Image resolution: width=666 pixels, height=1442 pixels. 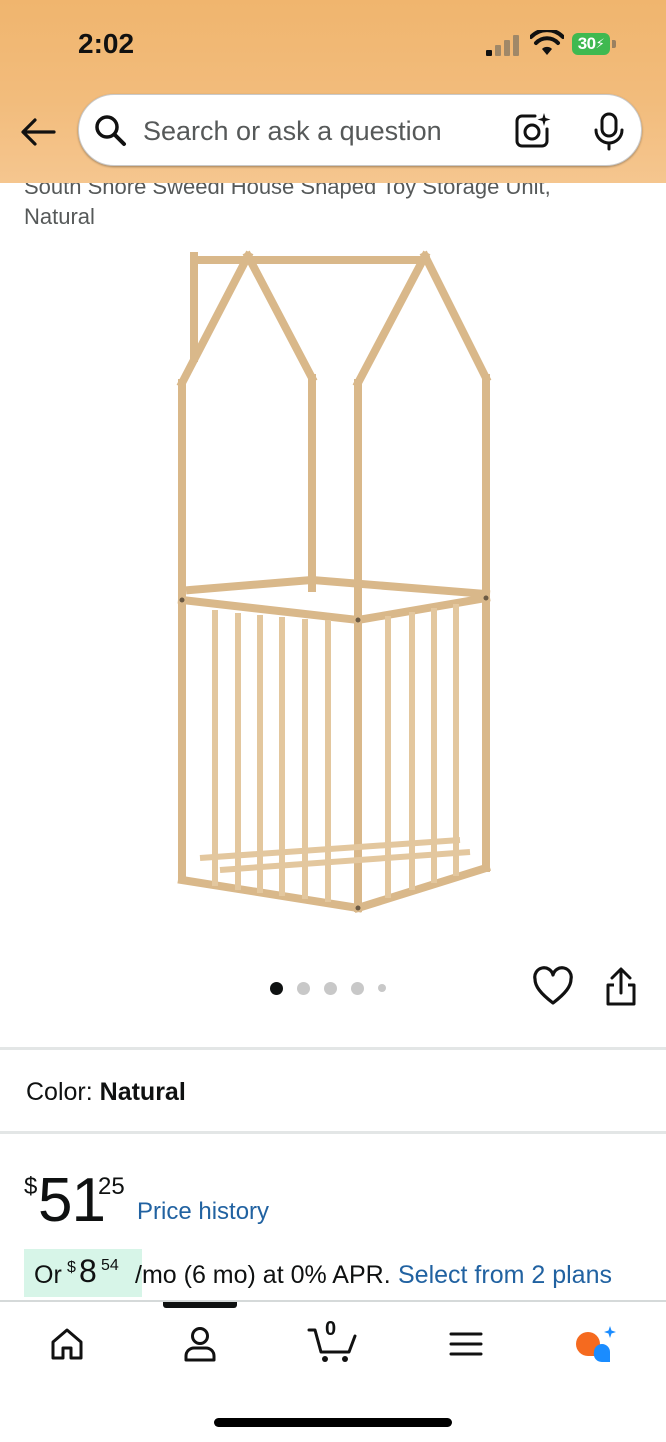 What do you see at coordinates (333, 1422) in the screenshot?
I see `home-indicator` at bounding box center [333, 1422].